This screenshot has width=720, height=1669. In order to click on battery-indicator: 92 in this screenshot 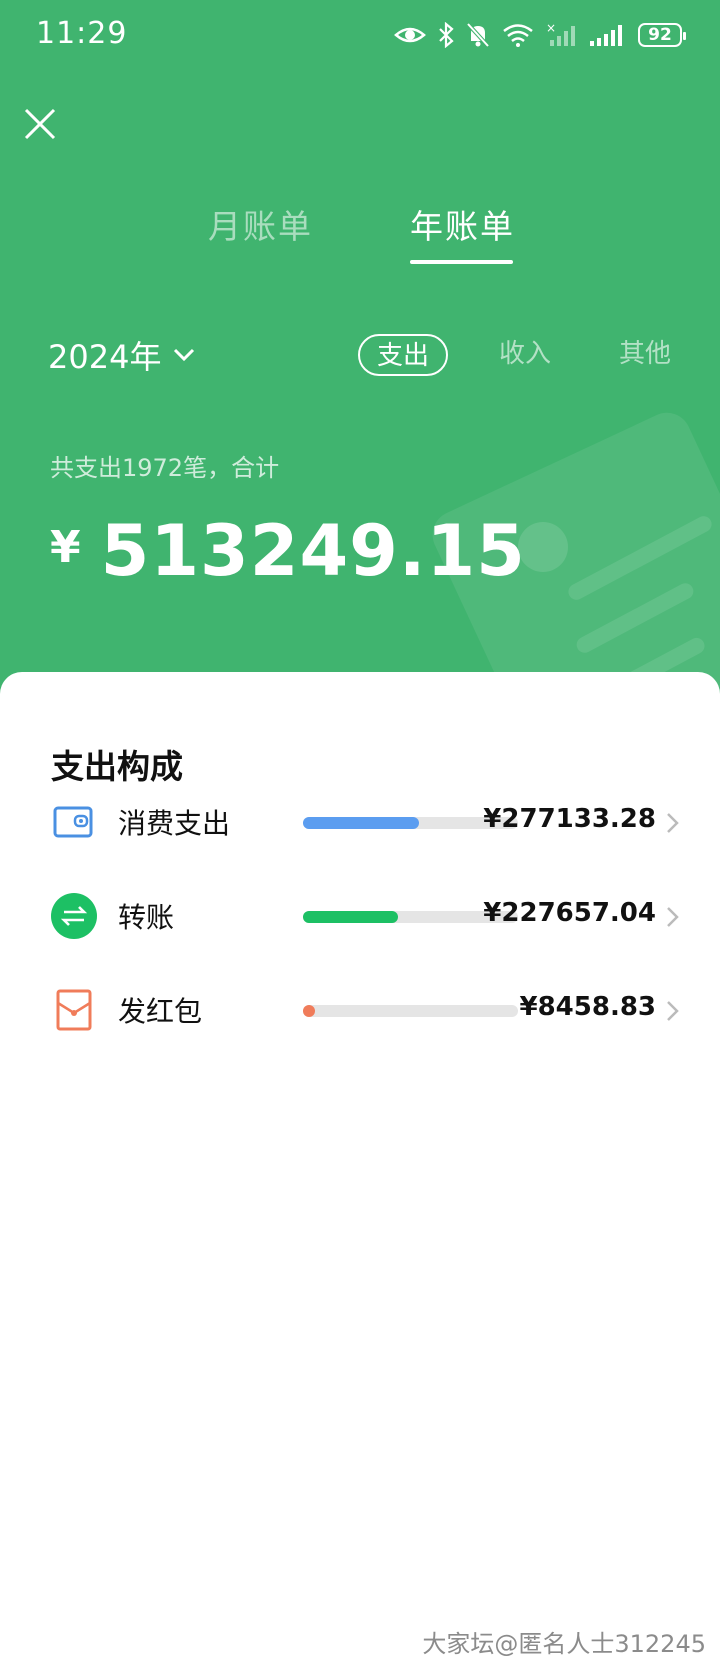, I will do `click(662, 35)`.